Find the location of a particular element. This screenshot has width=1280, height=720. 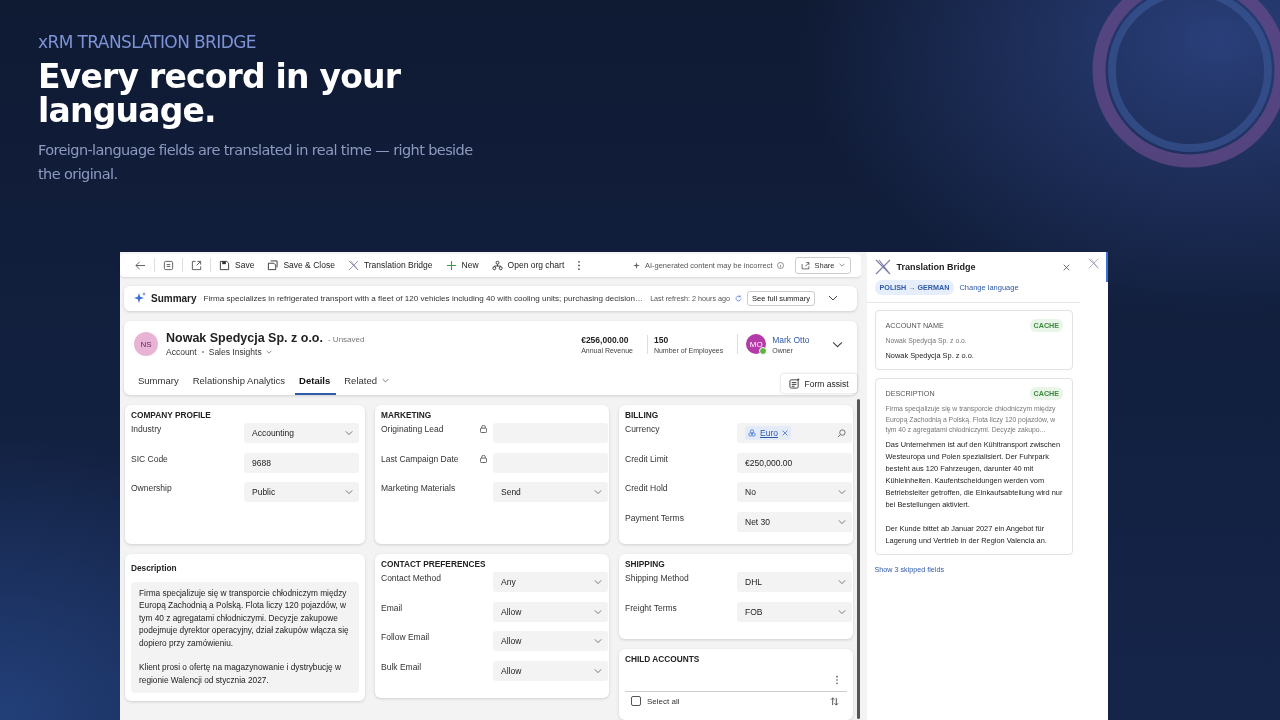

toolbar-action: Save is located at coordinates (237, 265).